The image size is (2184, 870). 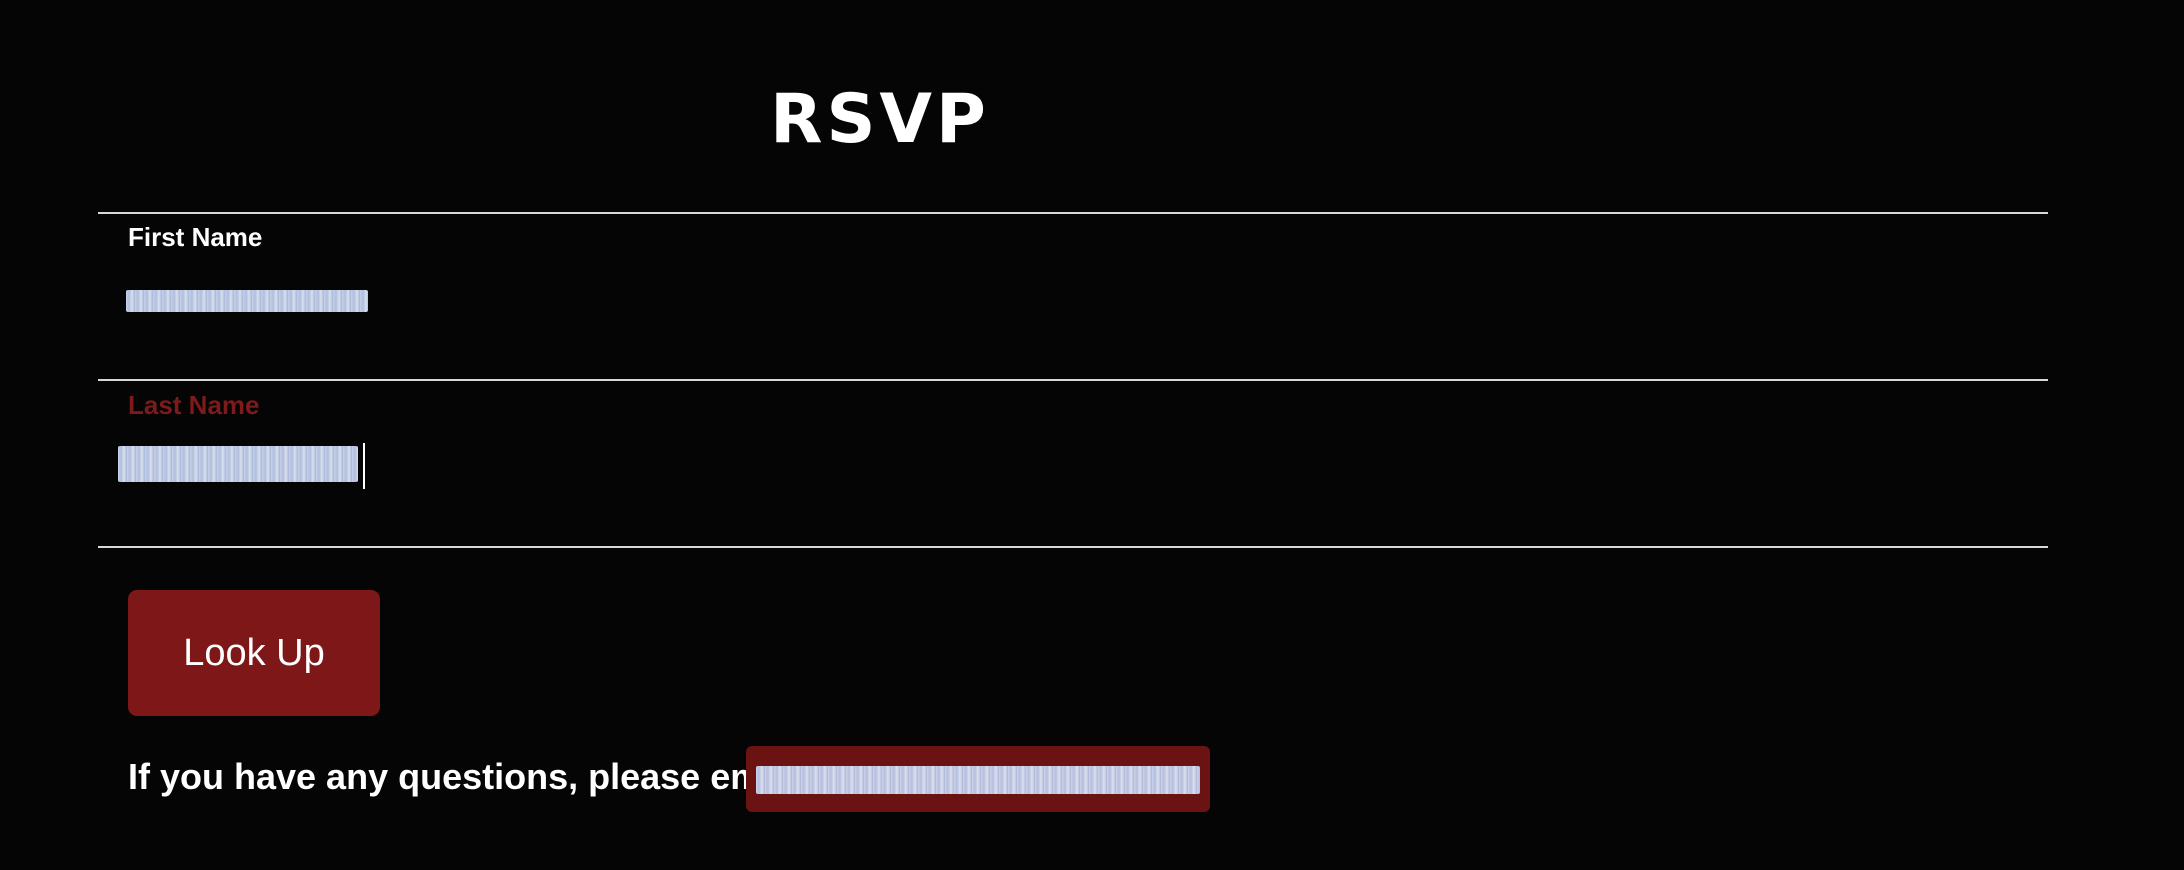 What do you see at coordinates (1066, 468) in the screenshot?
I see `last-name-input` at bounding box center [1066, 468].